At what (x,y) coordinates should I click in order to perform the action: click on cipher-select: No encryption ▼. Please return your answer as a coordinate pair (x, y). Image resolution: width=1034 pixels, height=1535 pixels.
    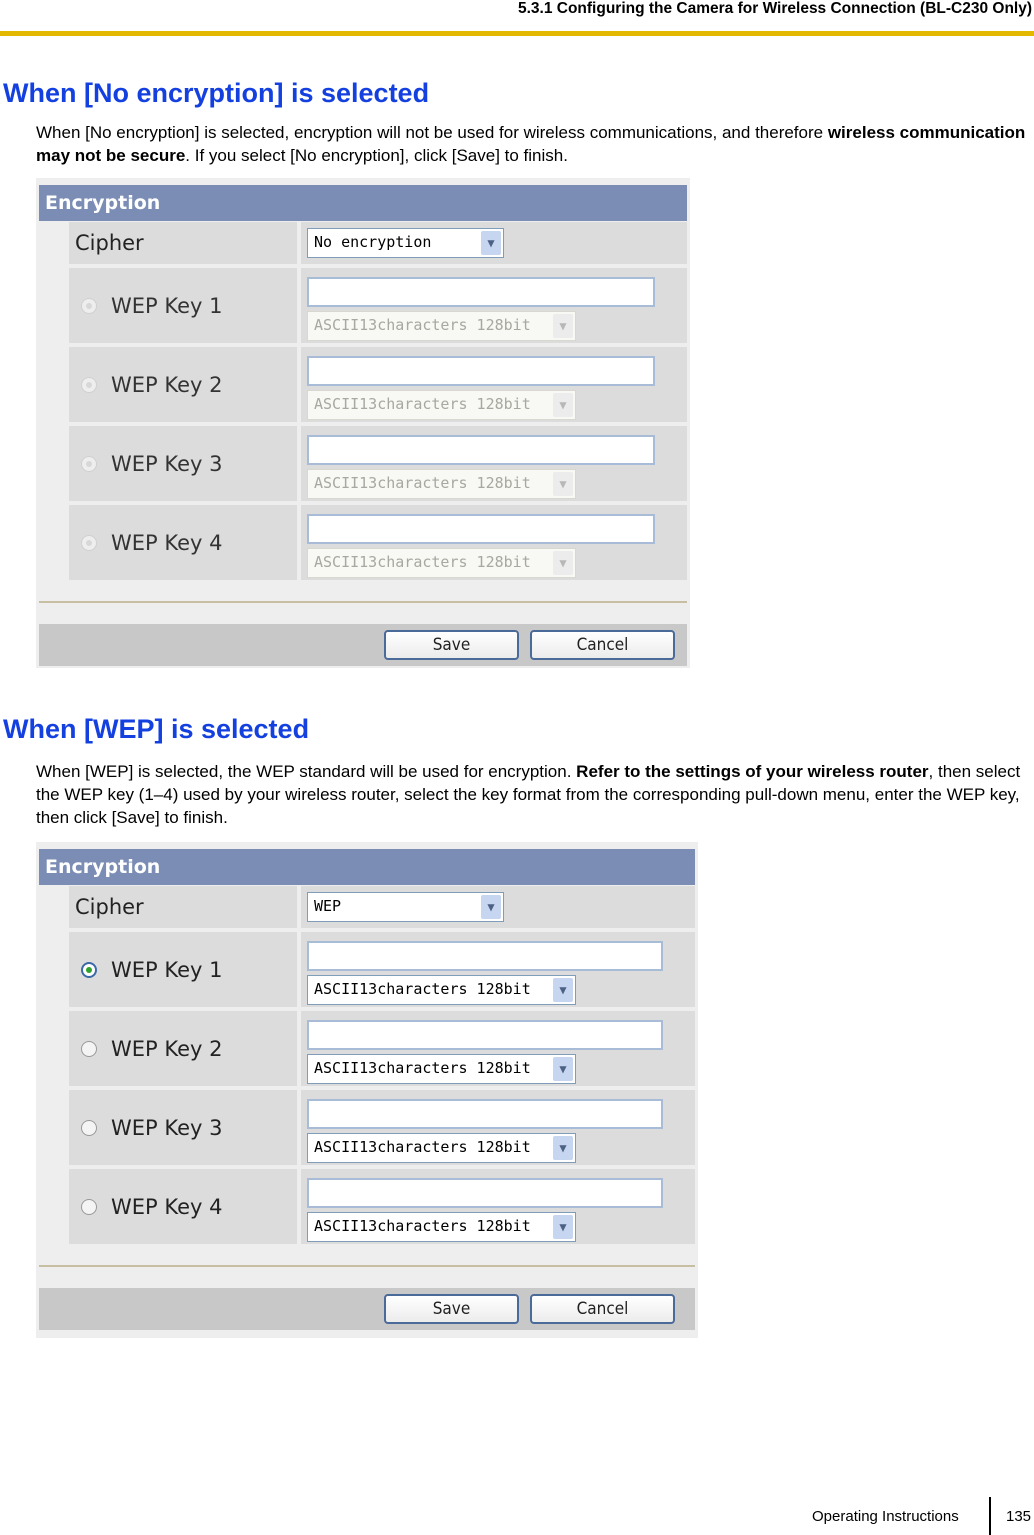
    Looking at the image, I should click on (405, 243).